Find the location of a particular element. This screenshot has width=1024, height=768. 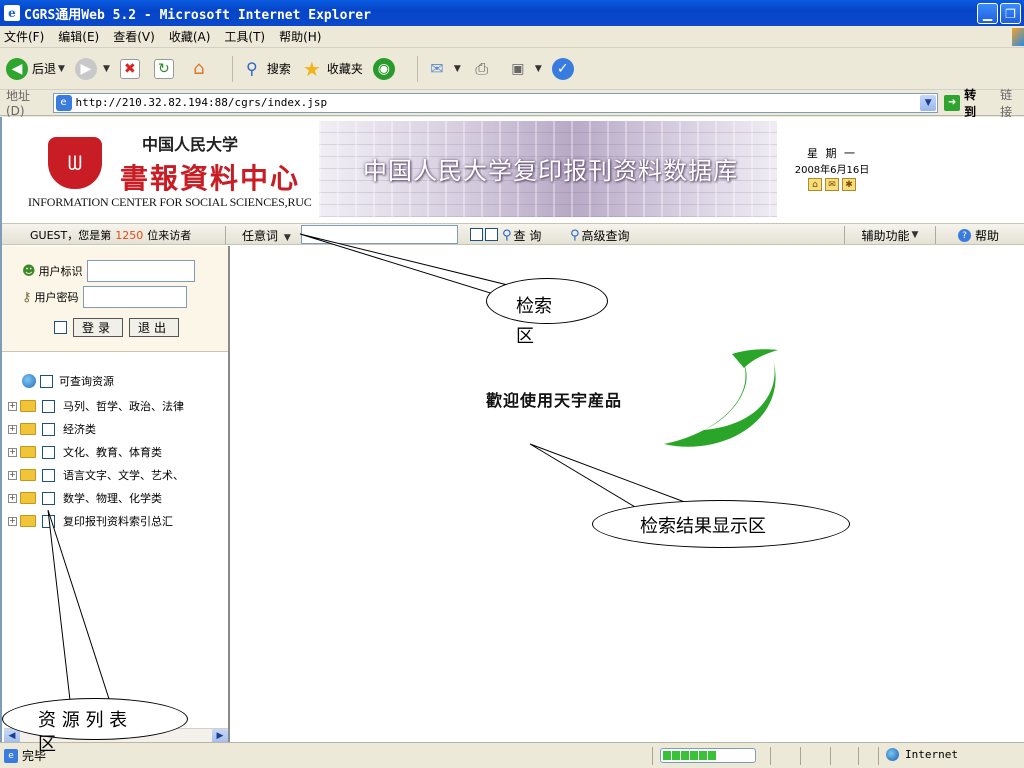

tree-item: + 文化、教育、体育类 is located at coordinates (85, 452).